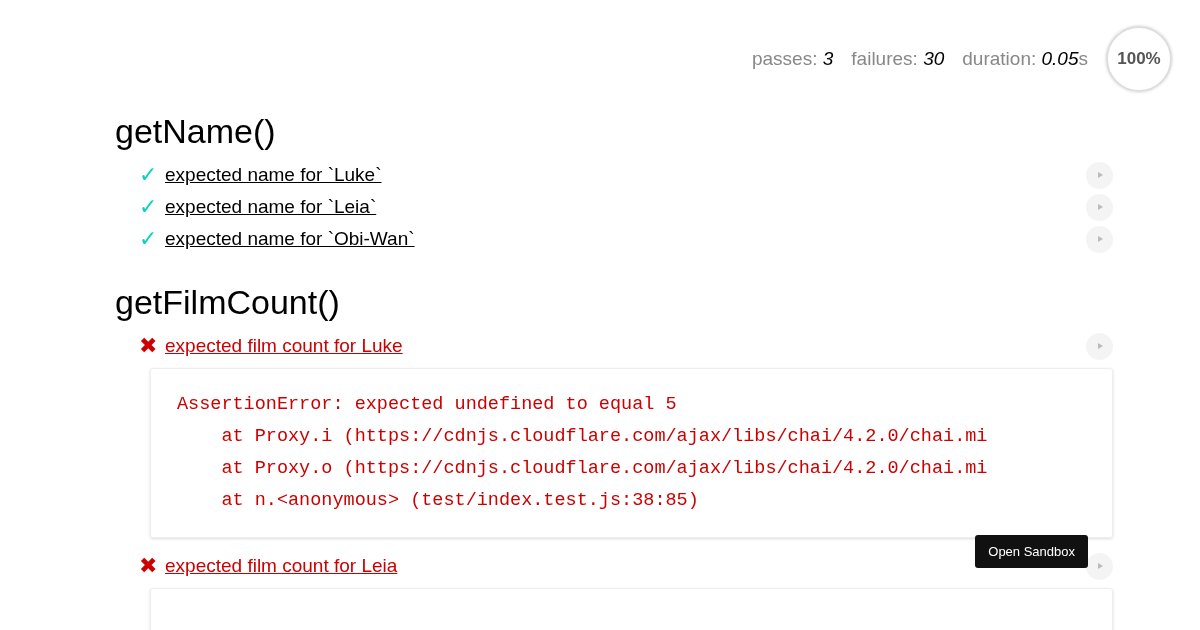  Describe the element at coordinates (1025, 59) in the screenshot. I see `stat-text: duration: 0.05s` at that location.